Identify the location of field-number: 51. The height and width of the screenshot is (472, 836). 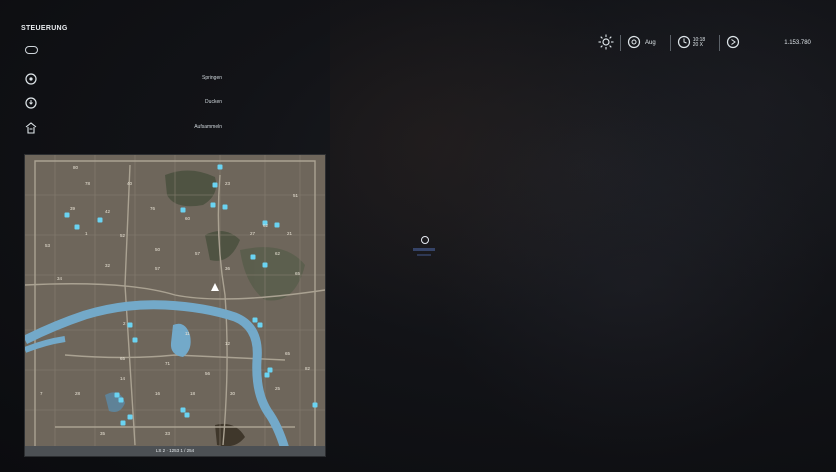
(296, 195).